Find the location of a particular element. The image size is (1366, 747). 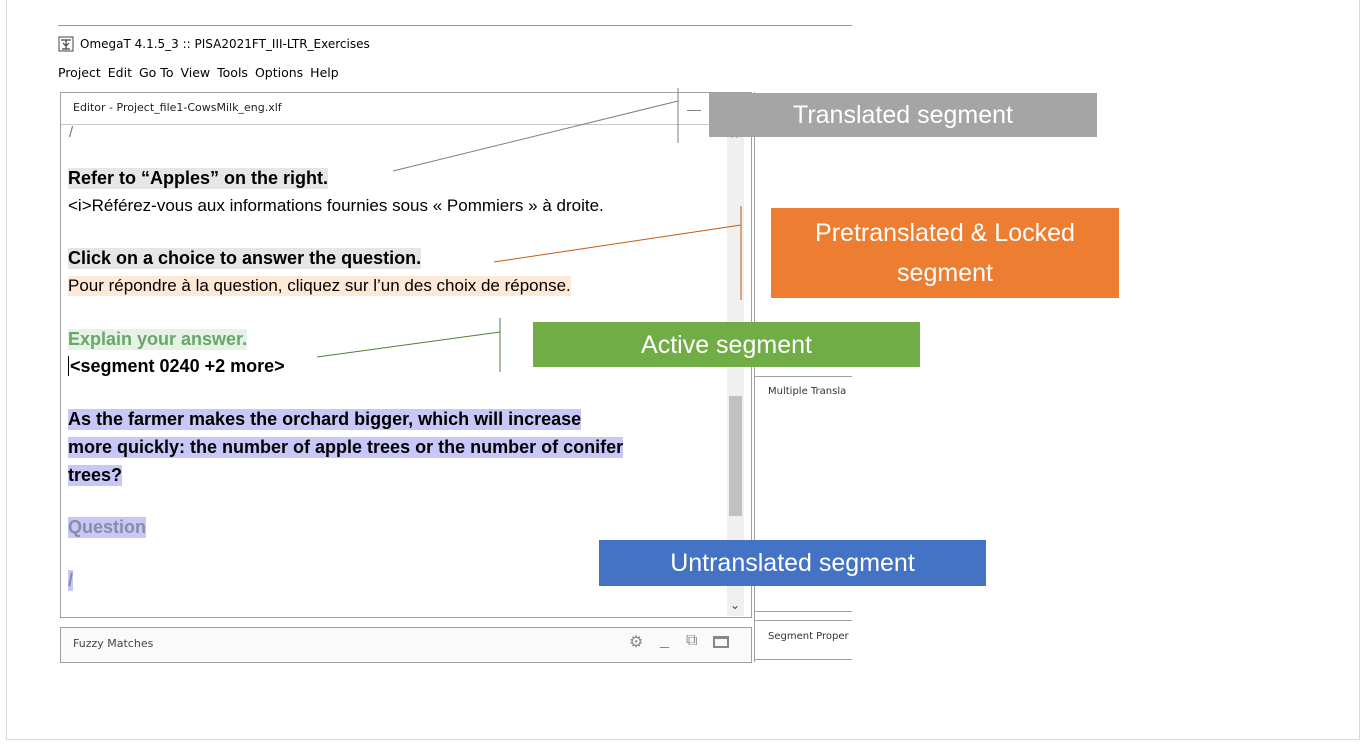

active-pointer-line is located at coordinates (408, 344).